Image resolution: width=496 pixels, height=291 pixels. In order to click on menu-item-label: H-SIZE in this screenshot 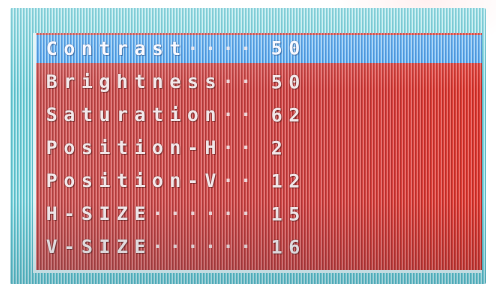, I will do `click(99, 214)`.